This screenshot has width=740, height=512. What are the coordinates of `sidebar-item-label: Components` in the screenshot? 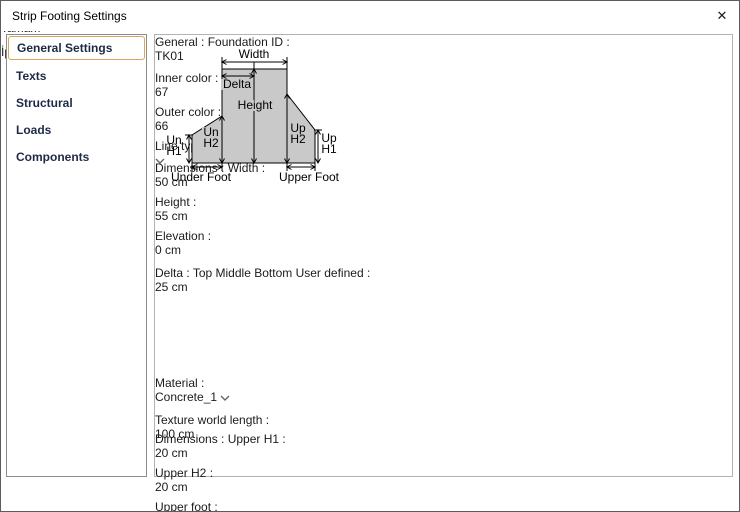 It's located at (53, 156).